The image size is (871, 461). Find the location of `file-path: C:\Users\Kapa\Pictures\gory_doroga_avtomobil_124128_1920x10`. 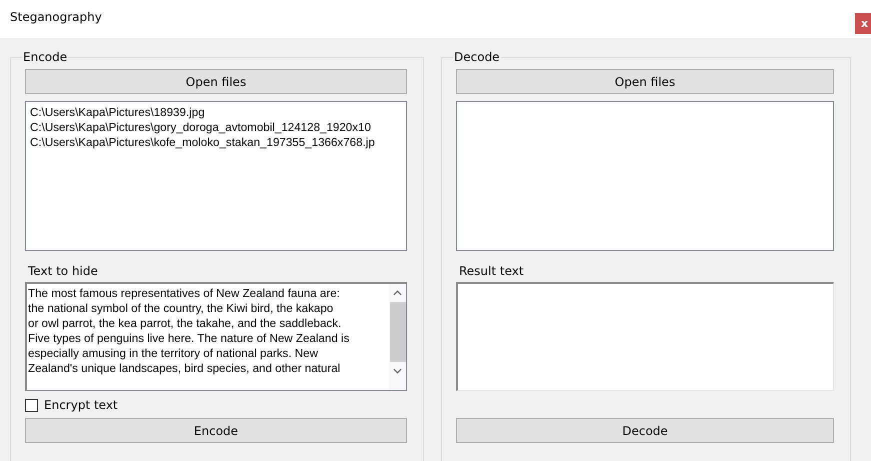

file-path: C:\Users\Kapa\Pictures\gory_doroga_avtomobil_124128_1920x10 is located at coordinates (200, 127).